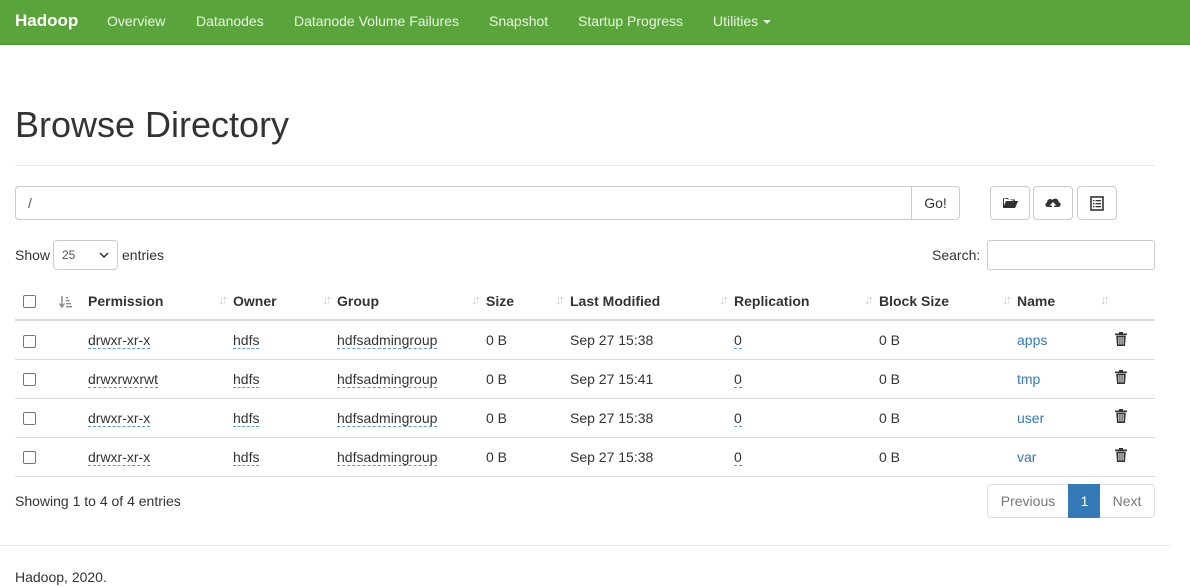 The height and width of the screenshot is (587, 1190). Describe the element at coordinates (772, 300) in the screenshot. I see `header-replication-label: Replication` at that location.